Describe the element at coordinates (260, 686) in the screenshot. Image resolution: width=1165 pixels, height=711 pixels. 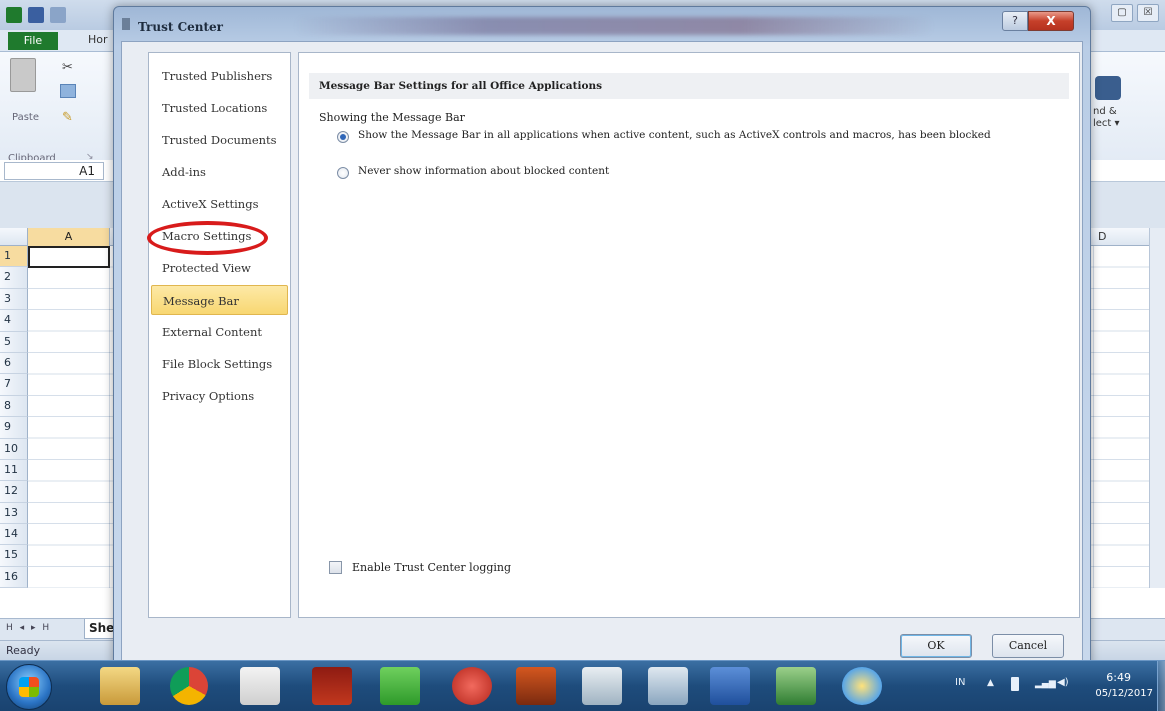
I see `calendar-icon` at that location.